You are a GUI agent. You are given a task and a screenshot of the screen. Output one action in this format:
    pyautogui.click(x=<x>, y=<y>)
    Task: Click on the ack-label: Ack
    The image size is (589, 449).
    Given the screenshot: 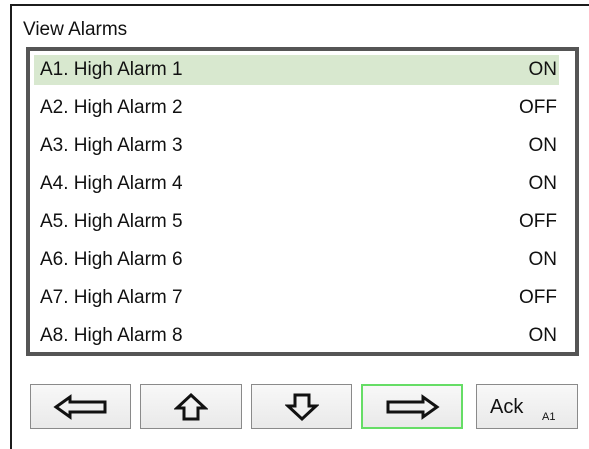 What is the action you would take?
    pyautogui.click(x=507, y=407)
    